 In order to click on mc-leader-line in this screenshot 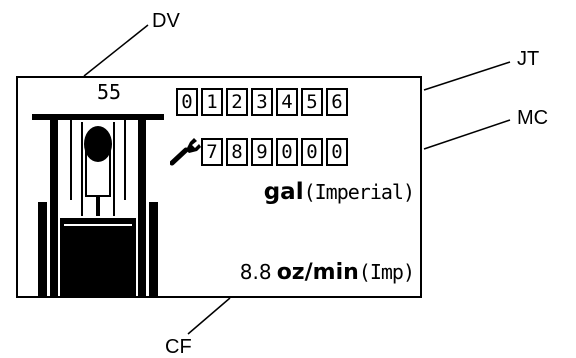, I will do `click(467, 134)`.